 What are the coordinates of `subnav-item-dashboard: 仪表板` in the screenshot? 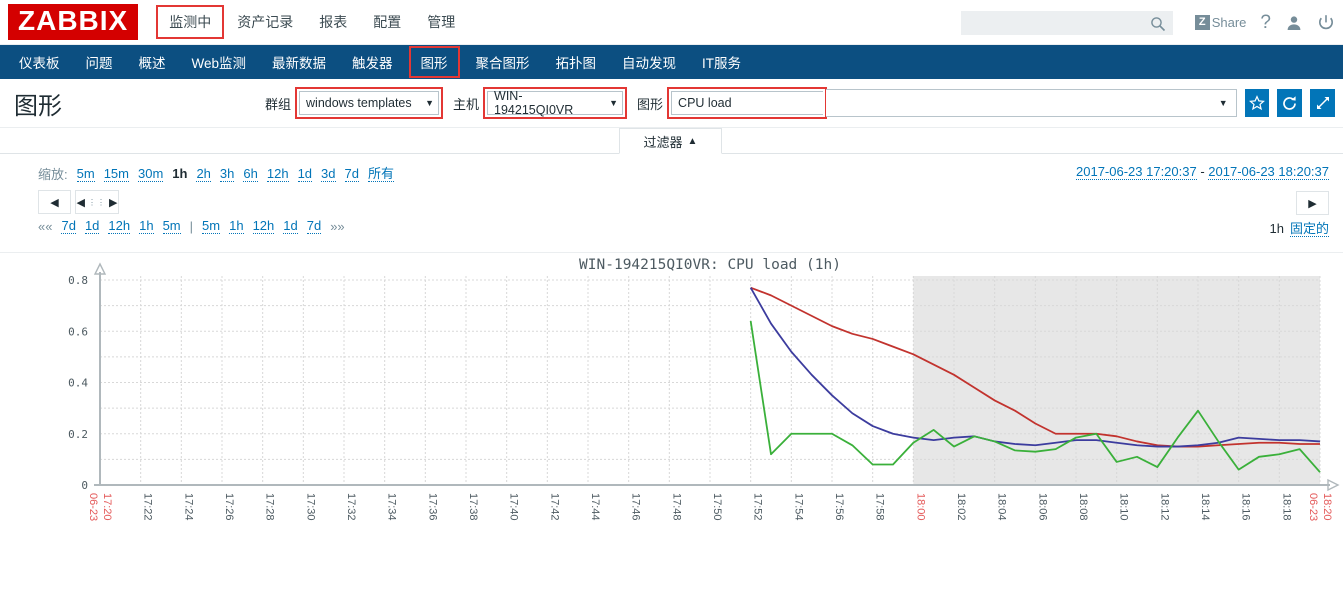 It's located at (39, 62).